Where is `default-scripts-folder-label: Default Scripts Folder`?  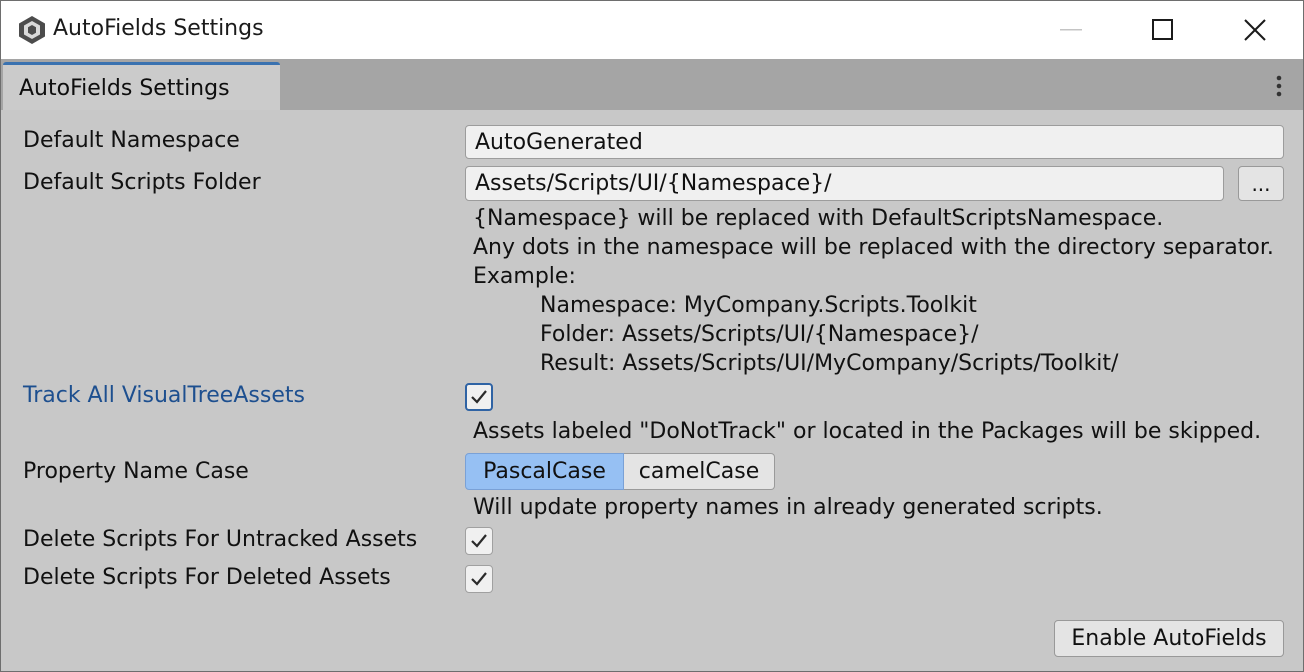 default-scripts-folder-label: Default Scripts Folder is located at coordinates (142, 182).